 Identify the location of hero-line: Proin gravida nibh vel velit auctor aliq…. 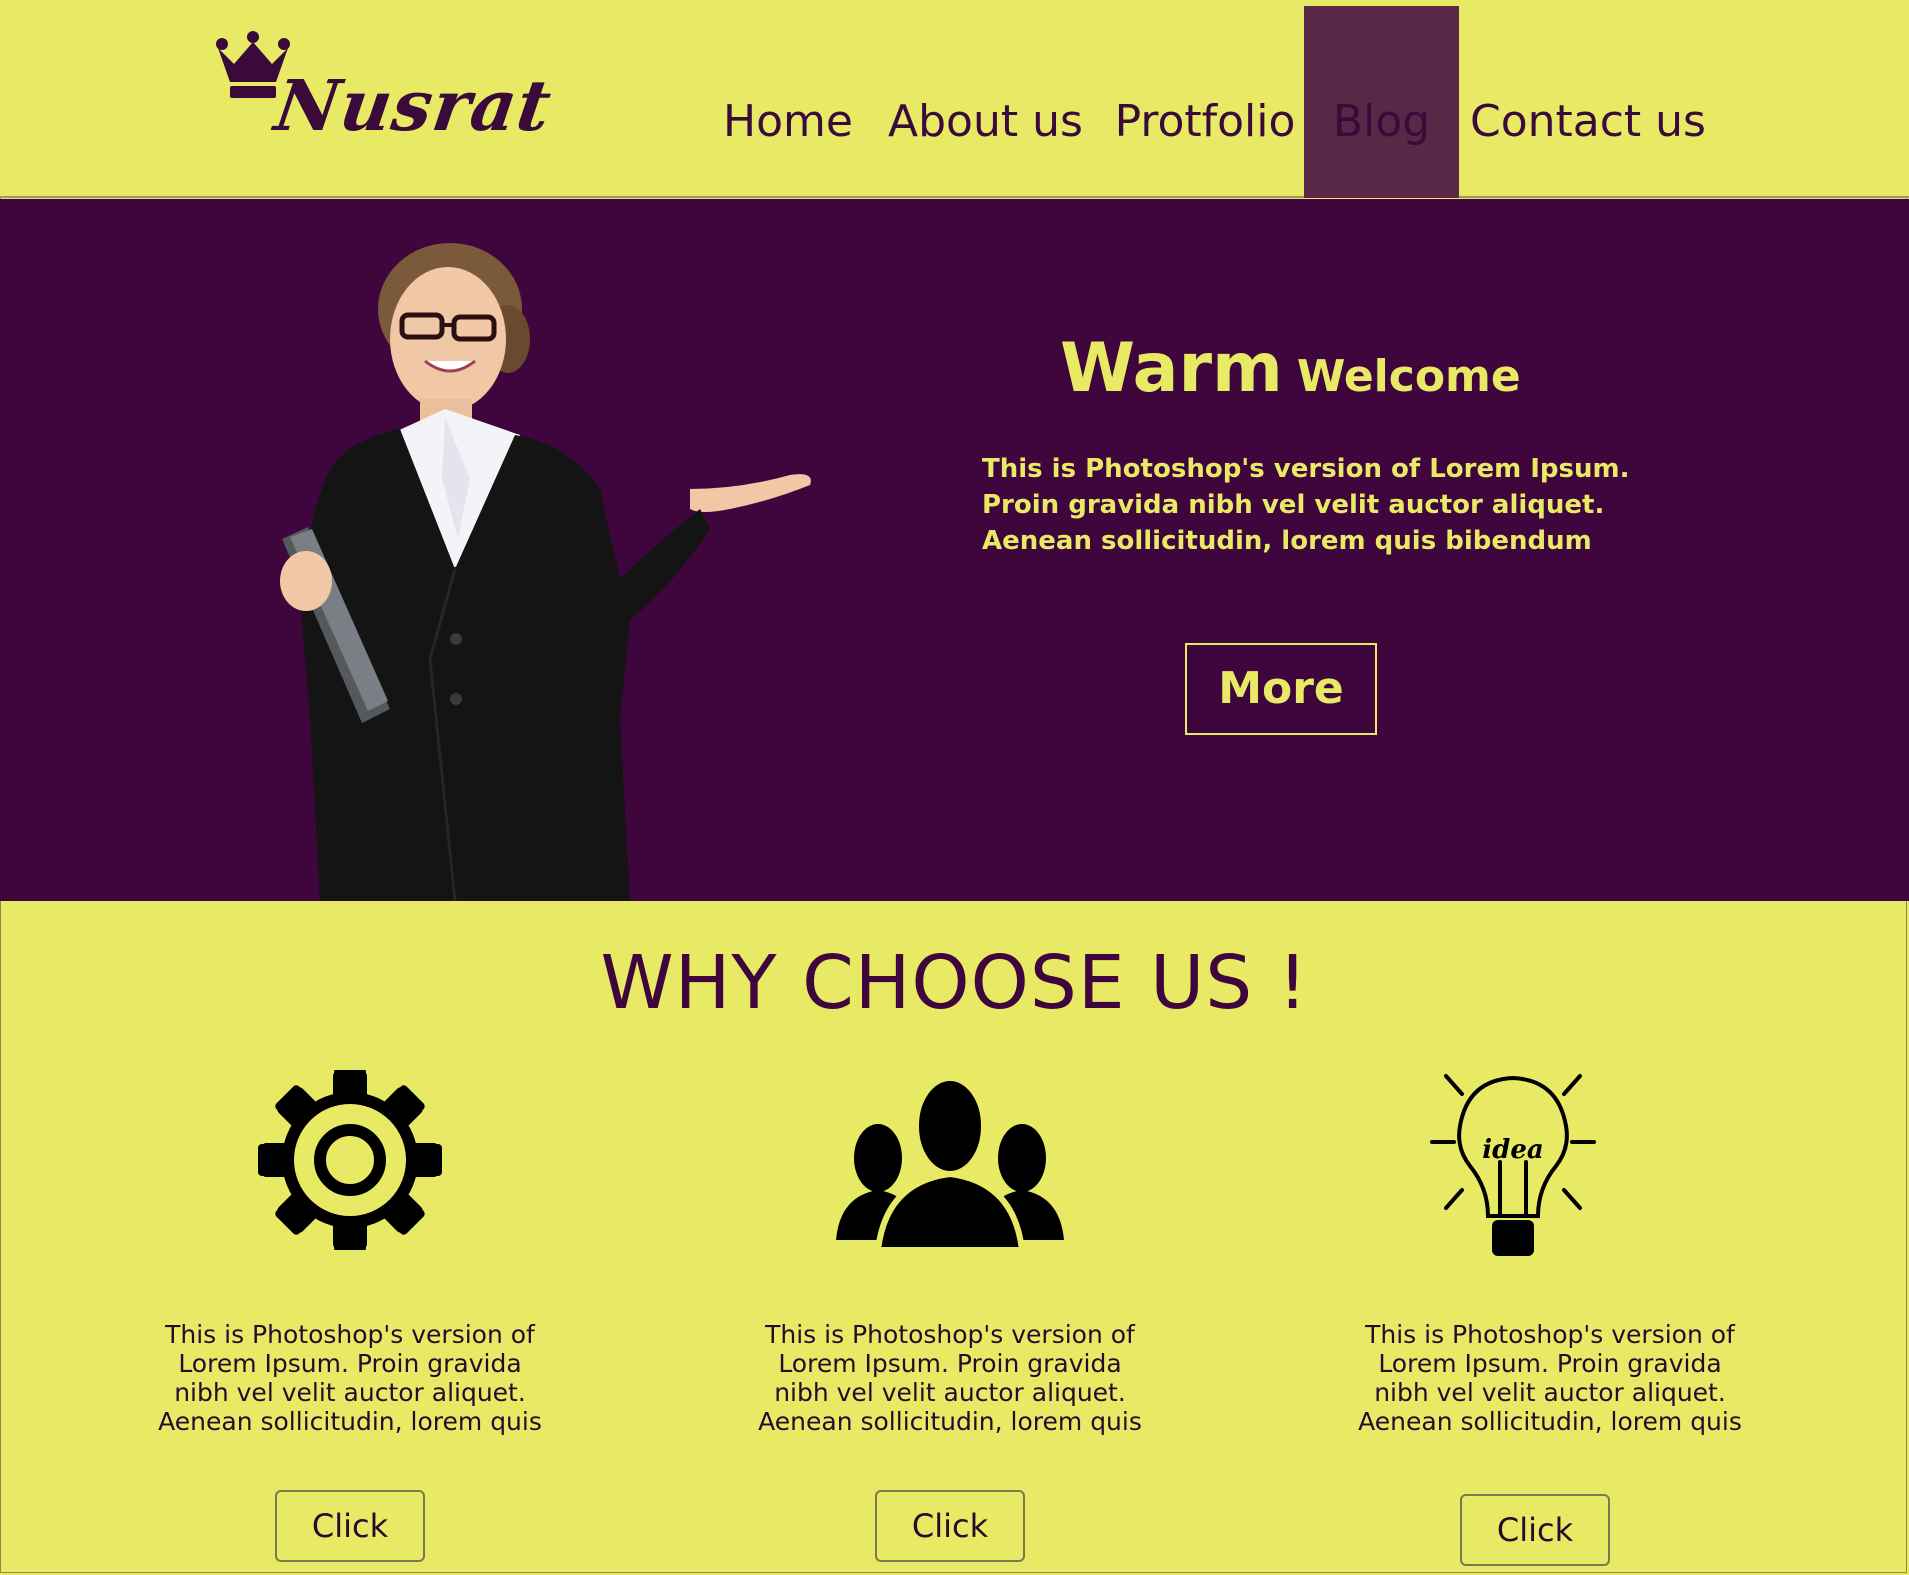
(1293, 505).